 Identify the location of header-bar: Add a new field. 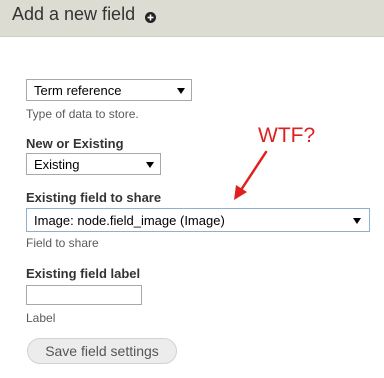
(192, 18).